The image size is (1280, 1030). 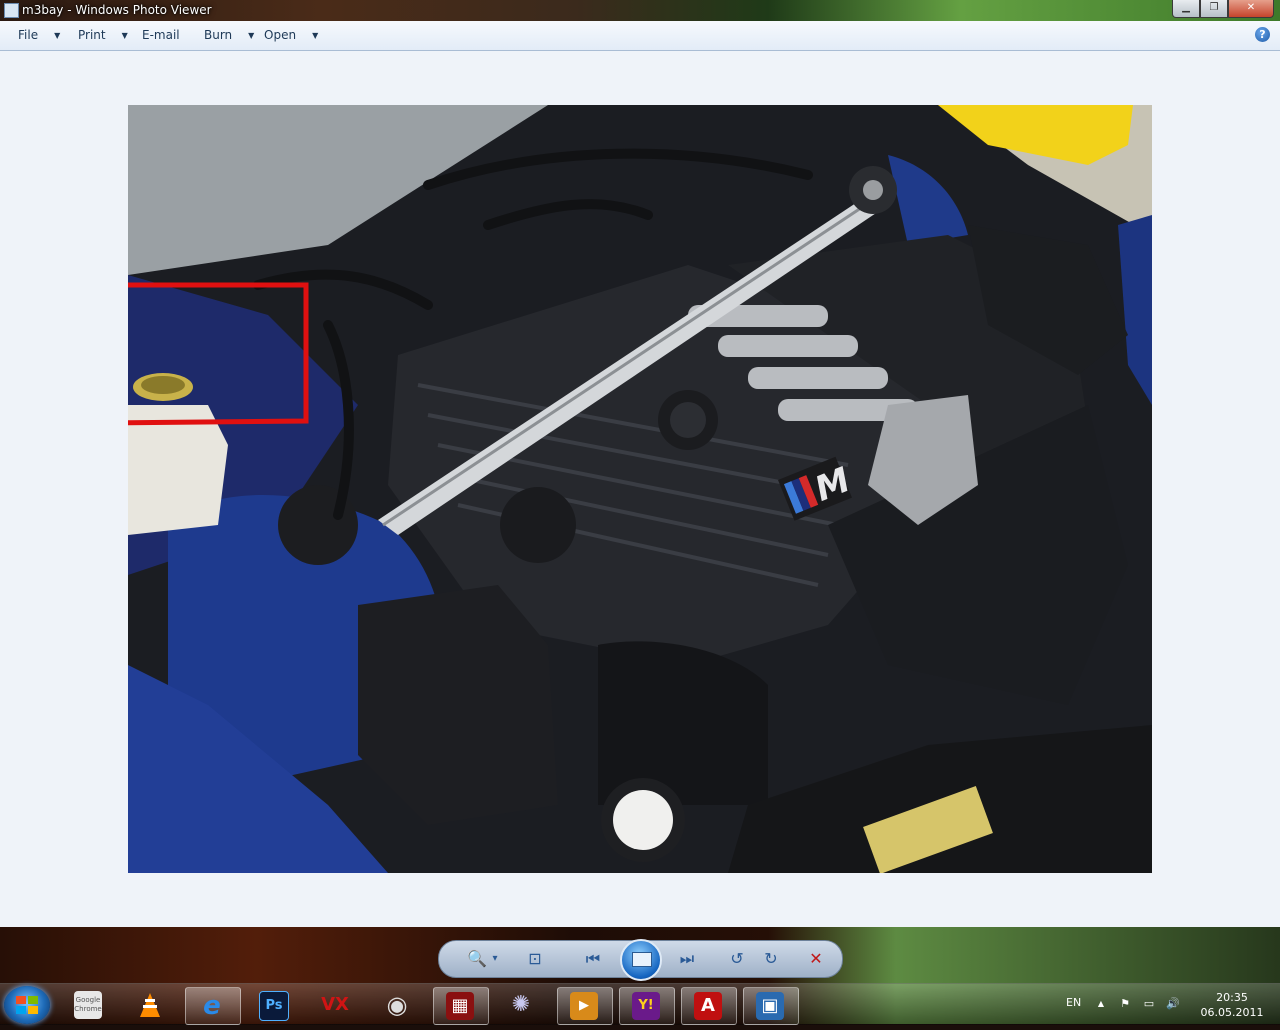 What do you see at coordinates (816, 959) in the screenshot?
I see `delete-icon: ✕` at bounding box center [816, 959].